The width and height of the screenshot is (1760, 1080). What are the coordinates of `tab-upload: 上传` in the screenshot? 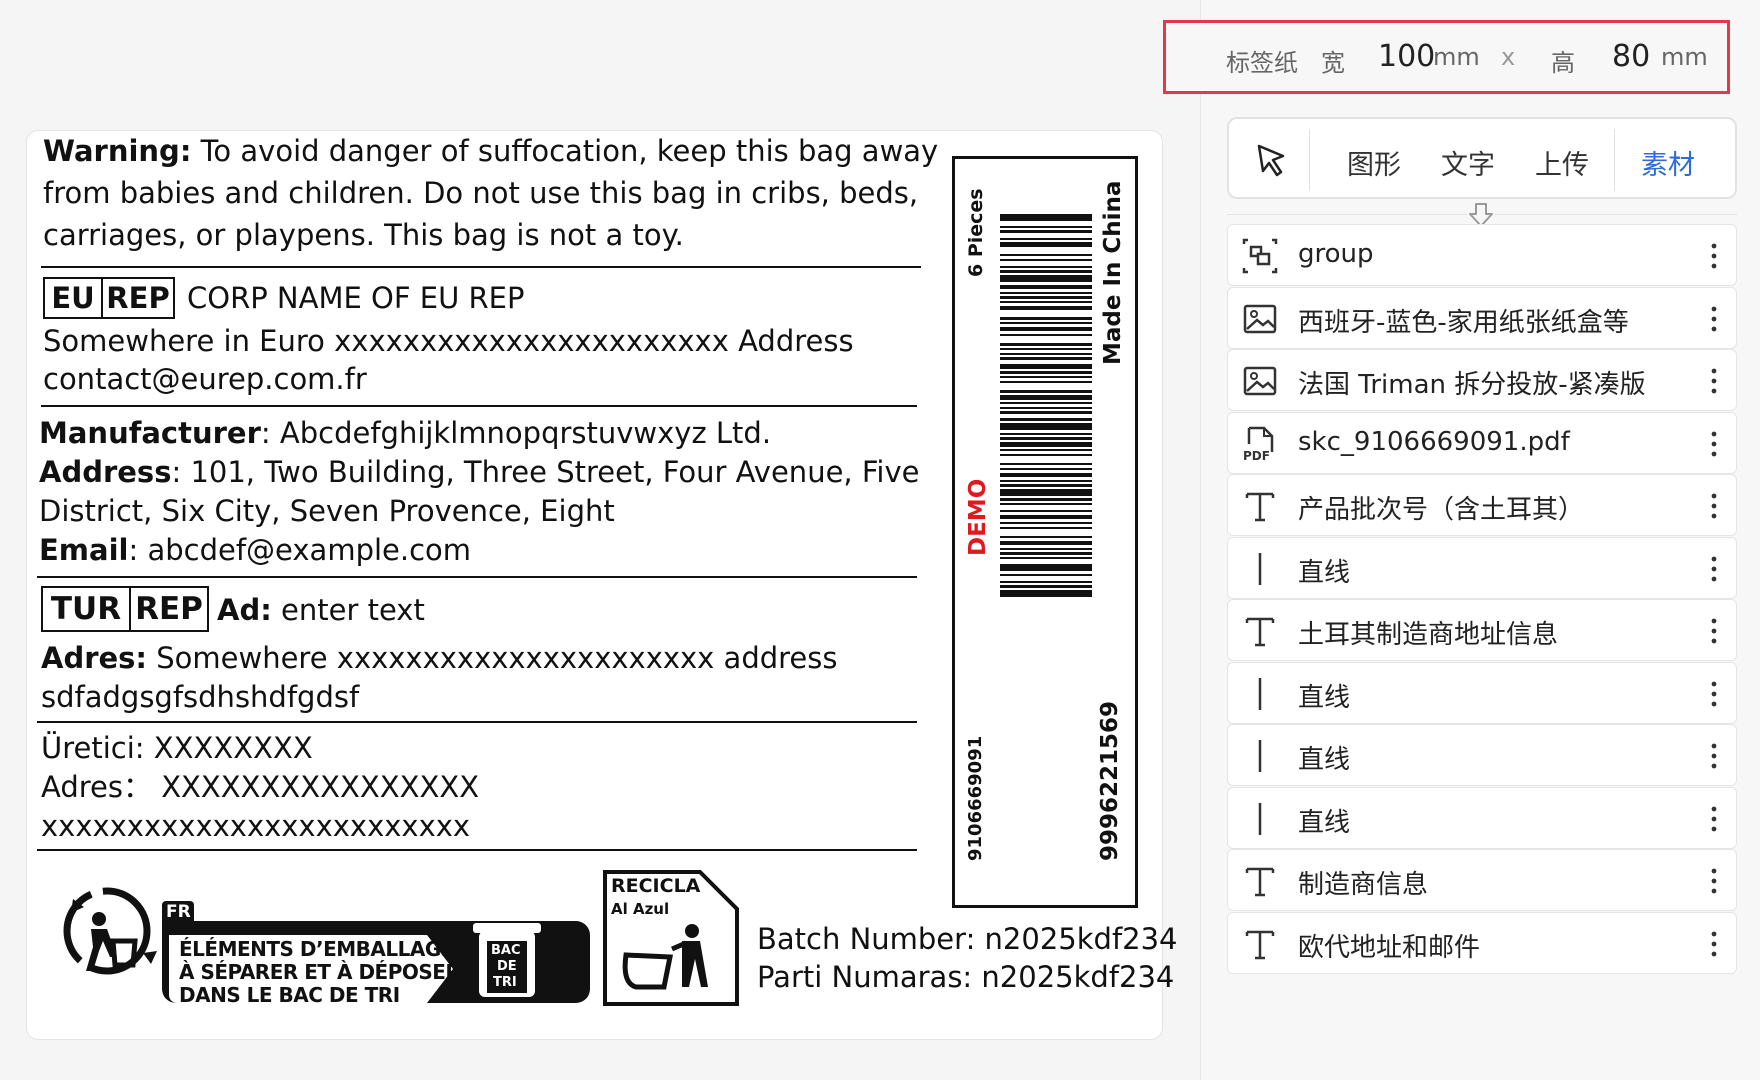 It's located at (1562, 162).